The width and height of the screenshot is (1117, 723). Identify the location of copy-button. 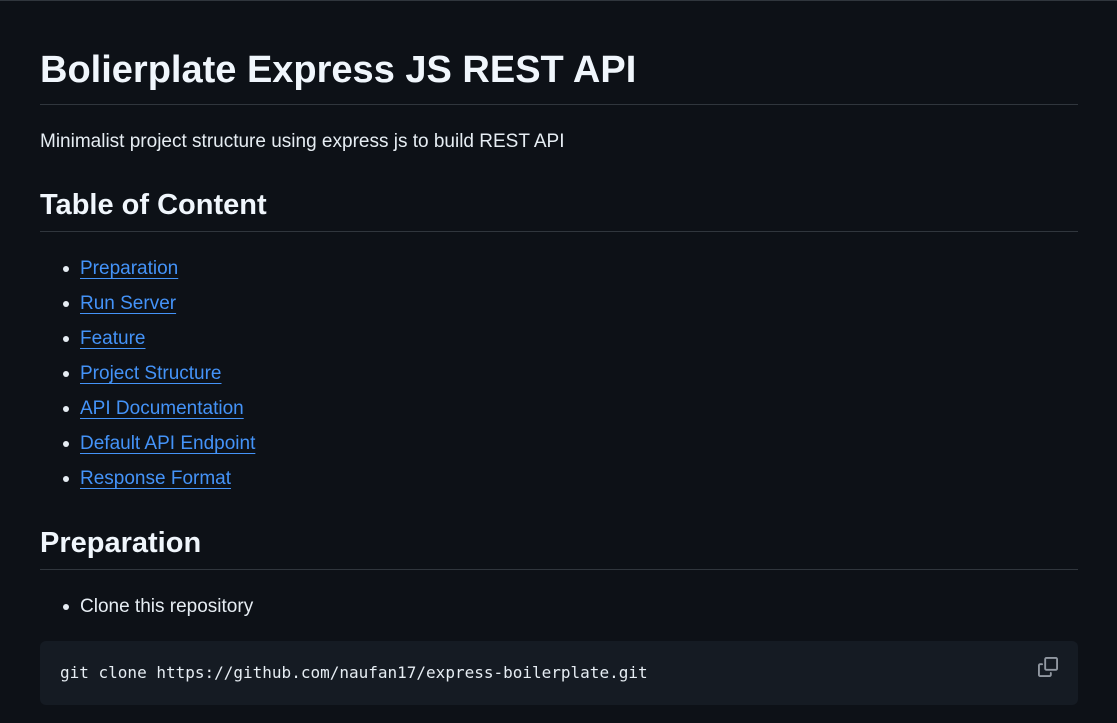
(1048, 667).